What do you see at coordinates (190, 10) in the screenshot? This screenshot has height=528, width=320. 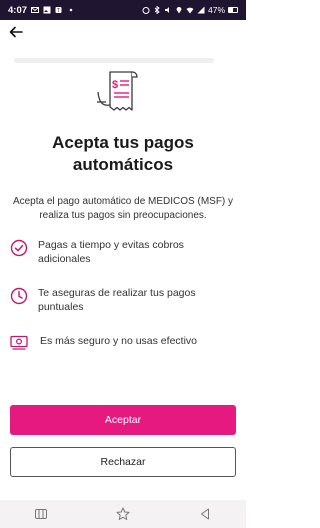 I see `wifi-icon` at bounding box center [190, 10].